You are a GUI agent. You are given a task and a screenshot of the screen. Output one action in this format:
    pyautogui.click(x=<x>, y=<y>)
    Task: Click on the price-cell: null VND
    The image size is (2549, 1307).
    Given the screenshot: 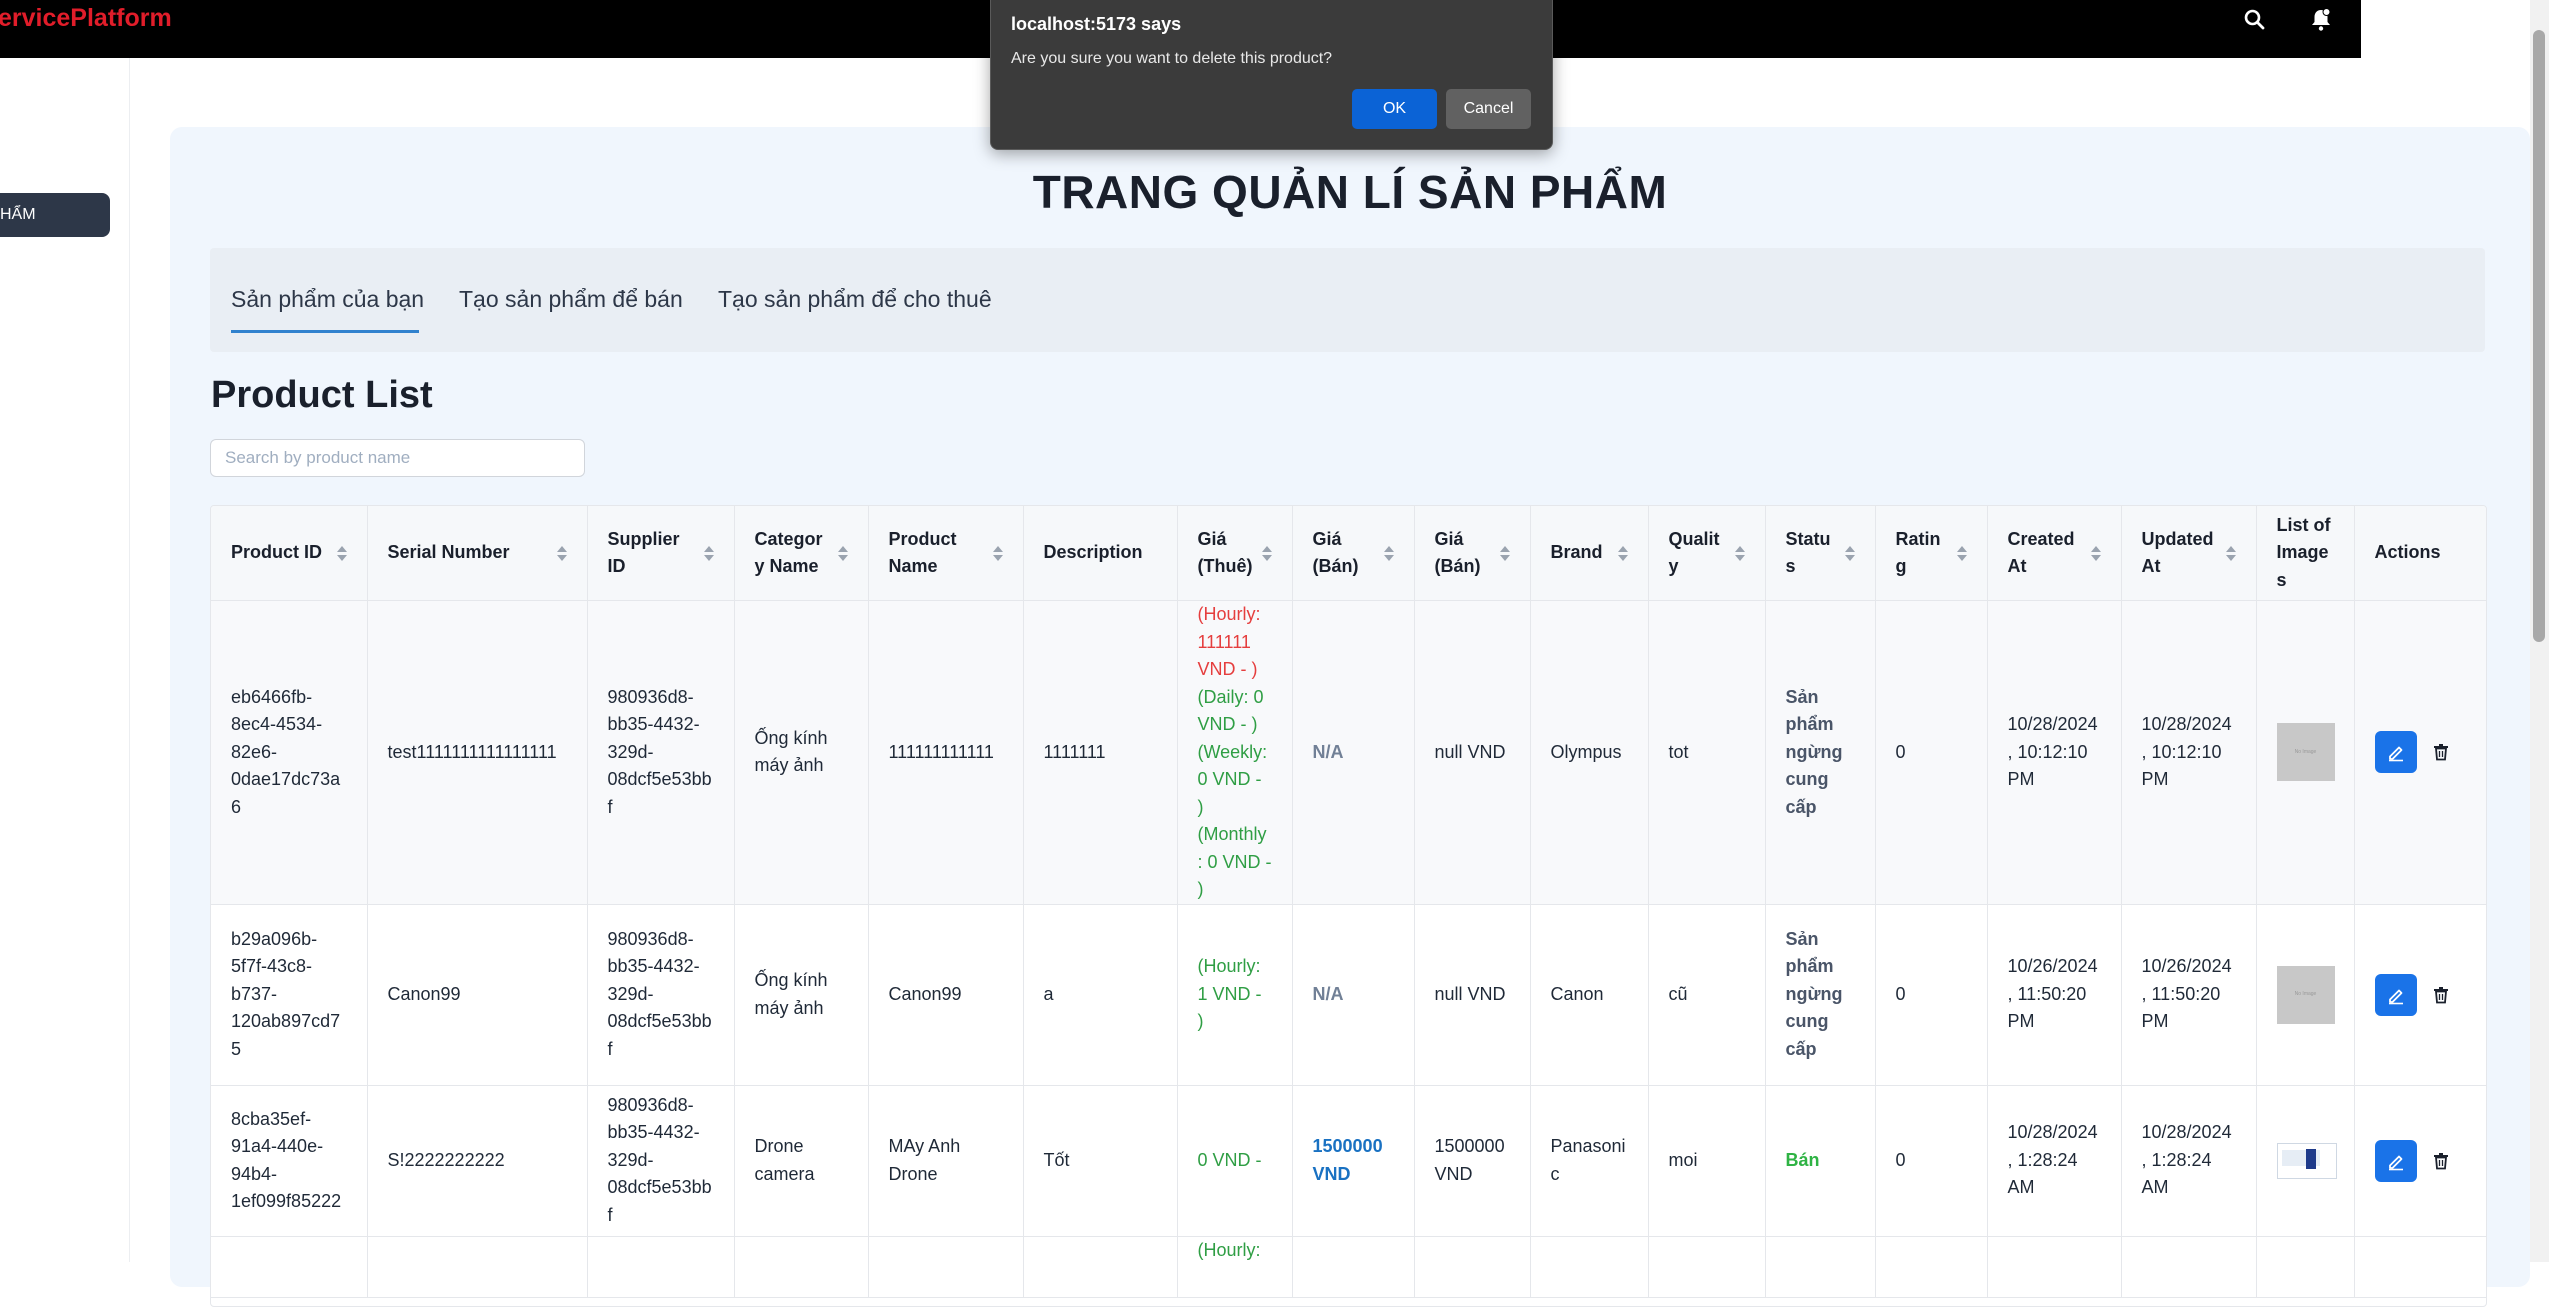 What is the action you would take?
    pyautogui.click(x=1472, y=752)
    